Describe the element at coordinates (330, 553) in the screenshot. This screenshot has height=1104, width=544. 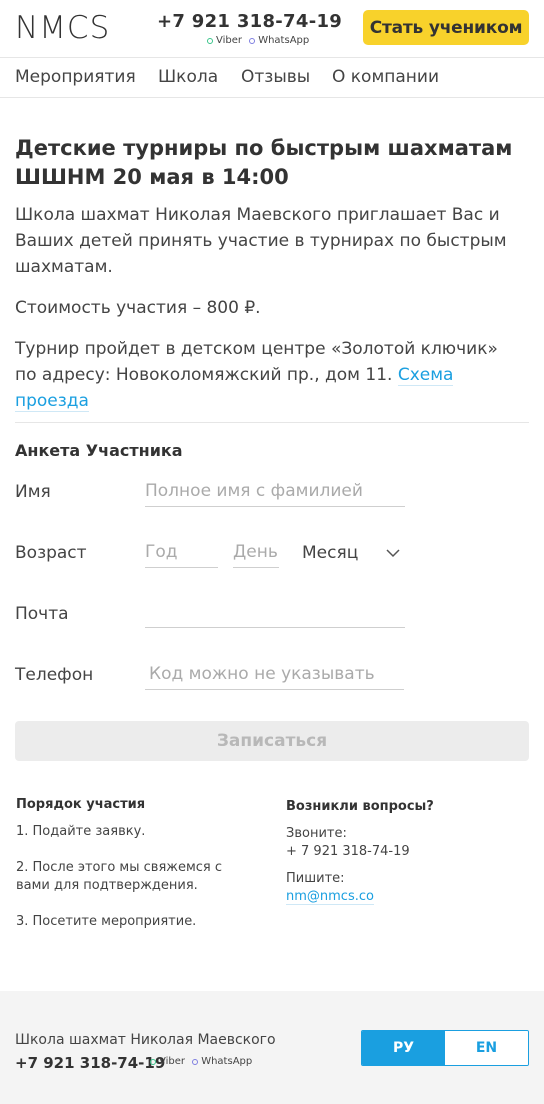
I see `month-select: Месяц` at that location.